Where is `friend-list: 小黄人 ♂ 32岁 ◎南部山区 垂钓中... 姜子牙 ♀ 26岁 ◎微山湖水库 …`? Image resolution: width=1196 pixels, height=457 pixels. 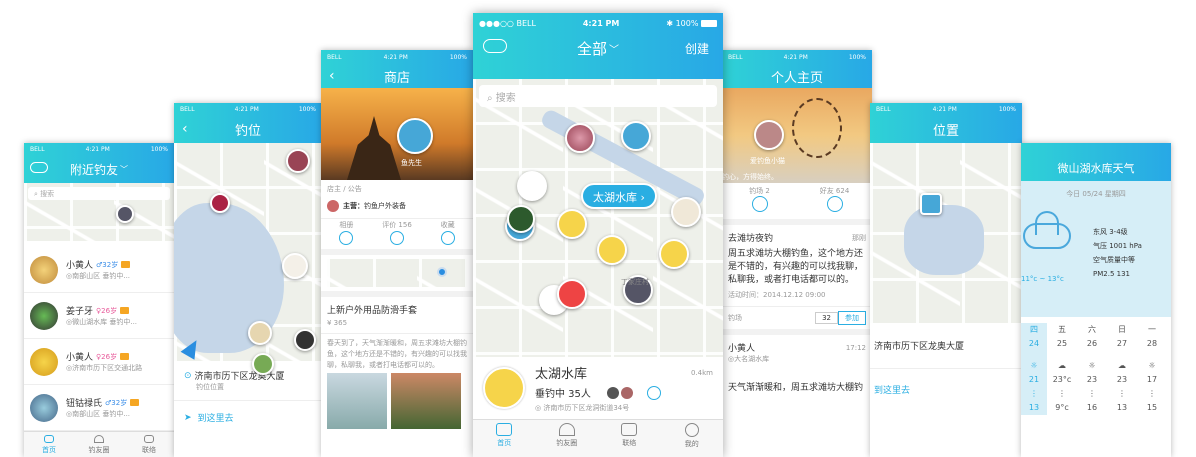
friend-list: 小黄人 ♂ 32岁 ◎南部山区 垂钓中... 姜子牙 ♀ 26岁 ◎微山湖水库 … is located at coordinates (99, 336).